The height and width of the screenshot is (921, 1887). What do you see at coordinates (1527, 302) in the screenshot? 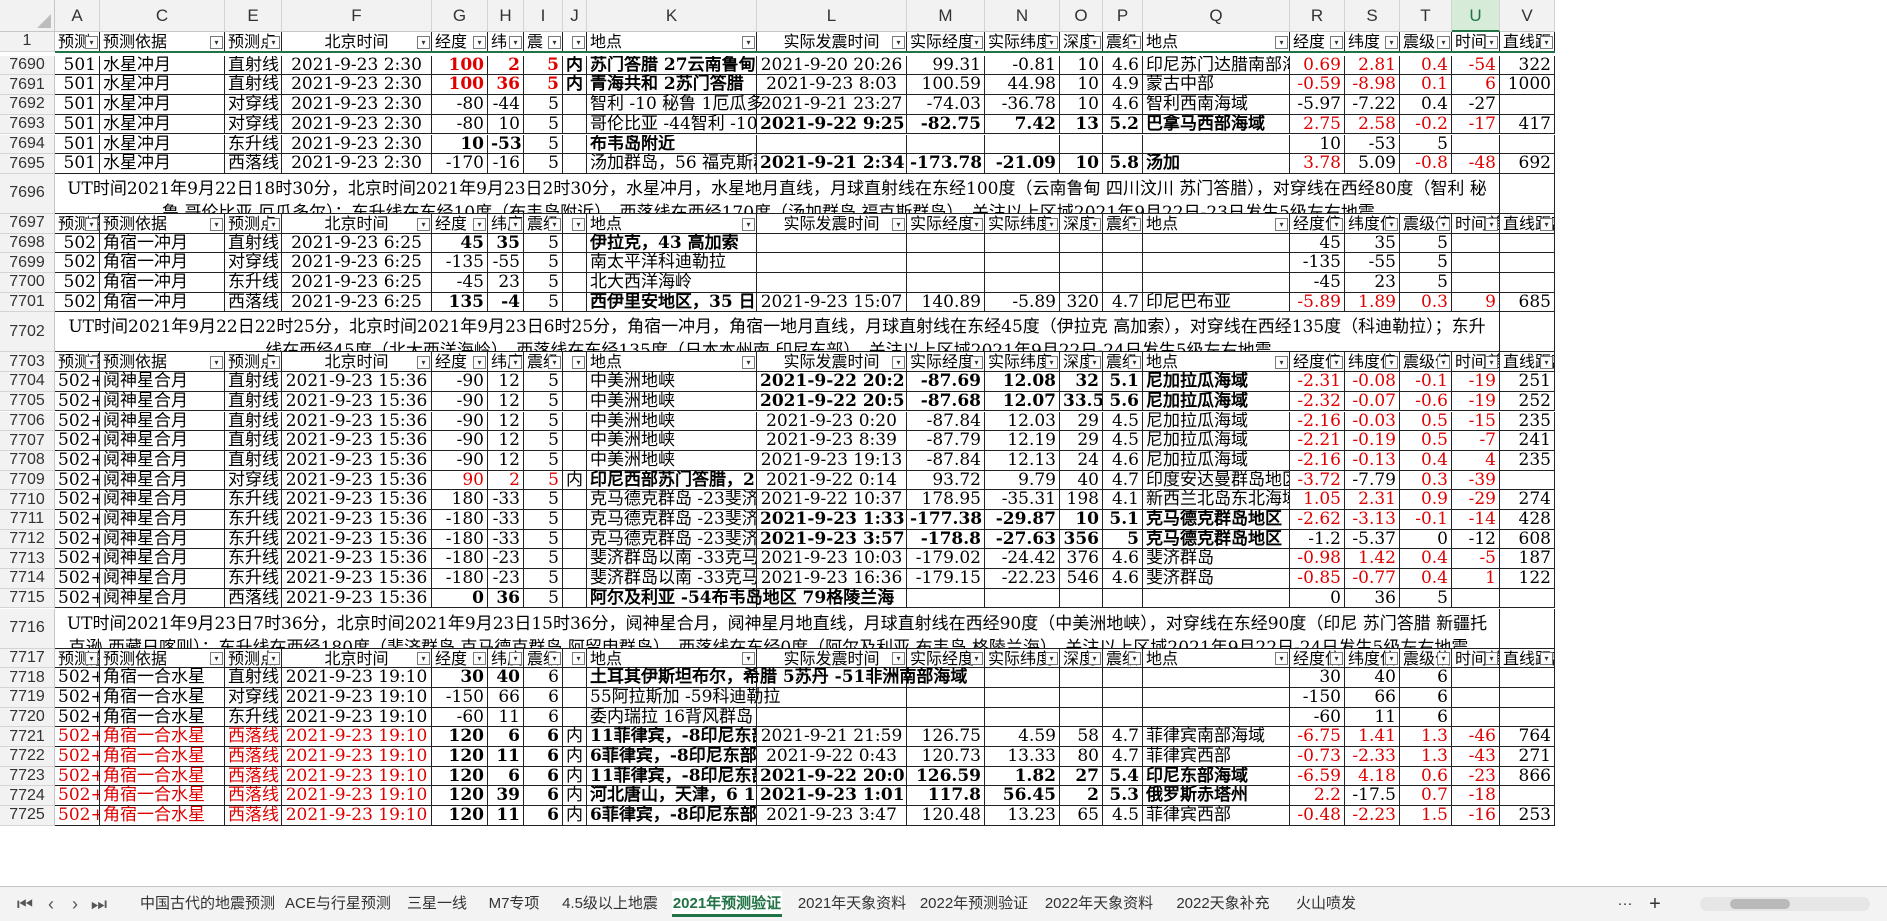
I see `cell-v: 685` at bounding box center [1527, 302].